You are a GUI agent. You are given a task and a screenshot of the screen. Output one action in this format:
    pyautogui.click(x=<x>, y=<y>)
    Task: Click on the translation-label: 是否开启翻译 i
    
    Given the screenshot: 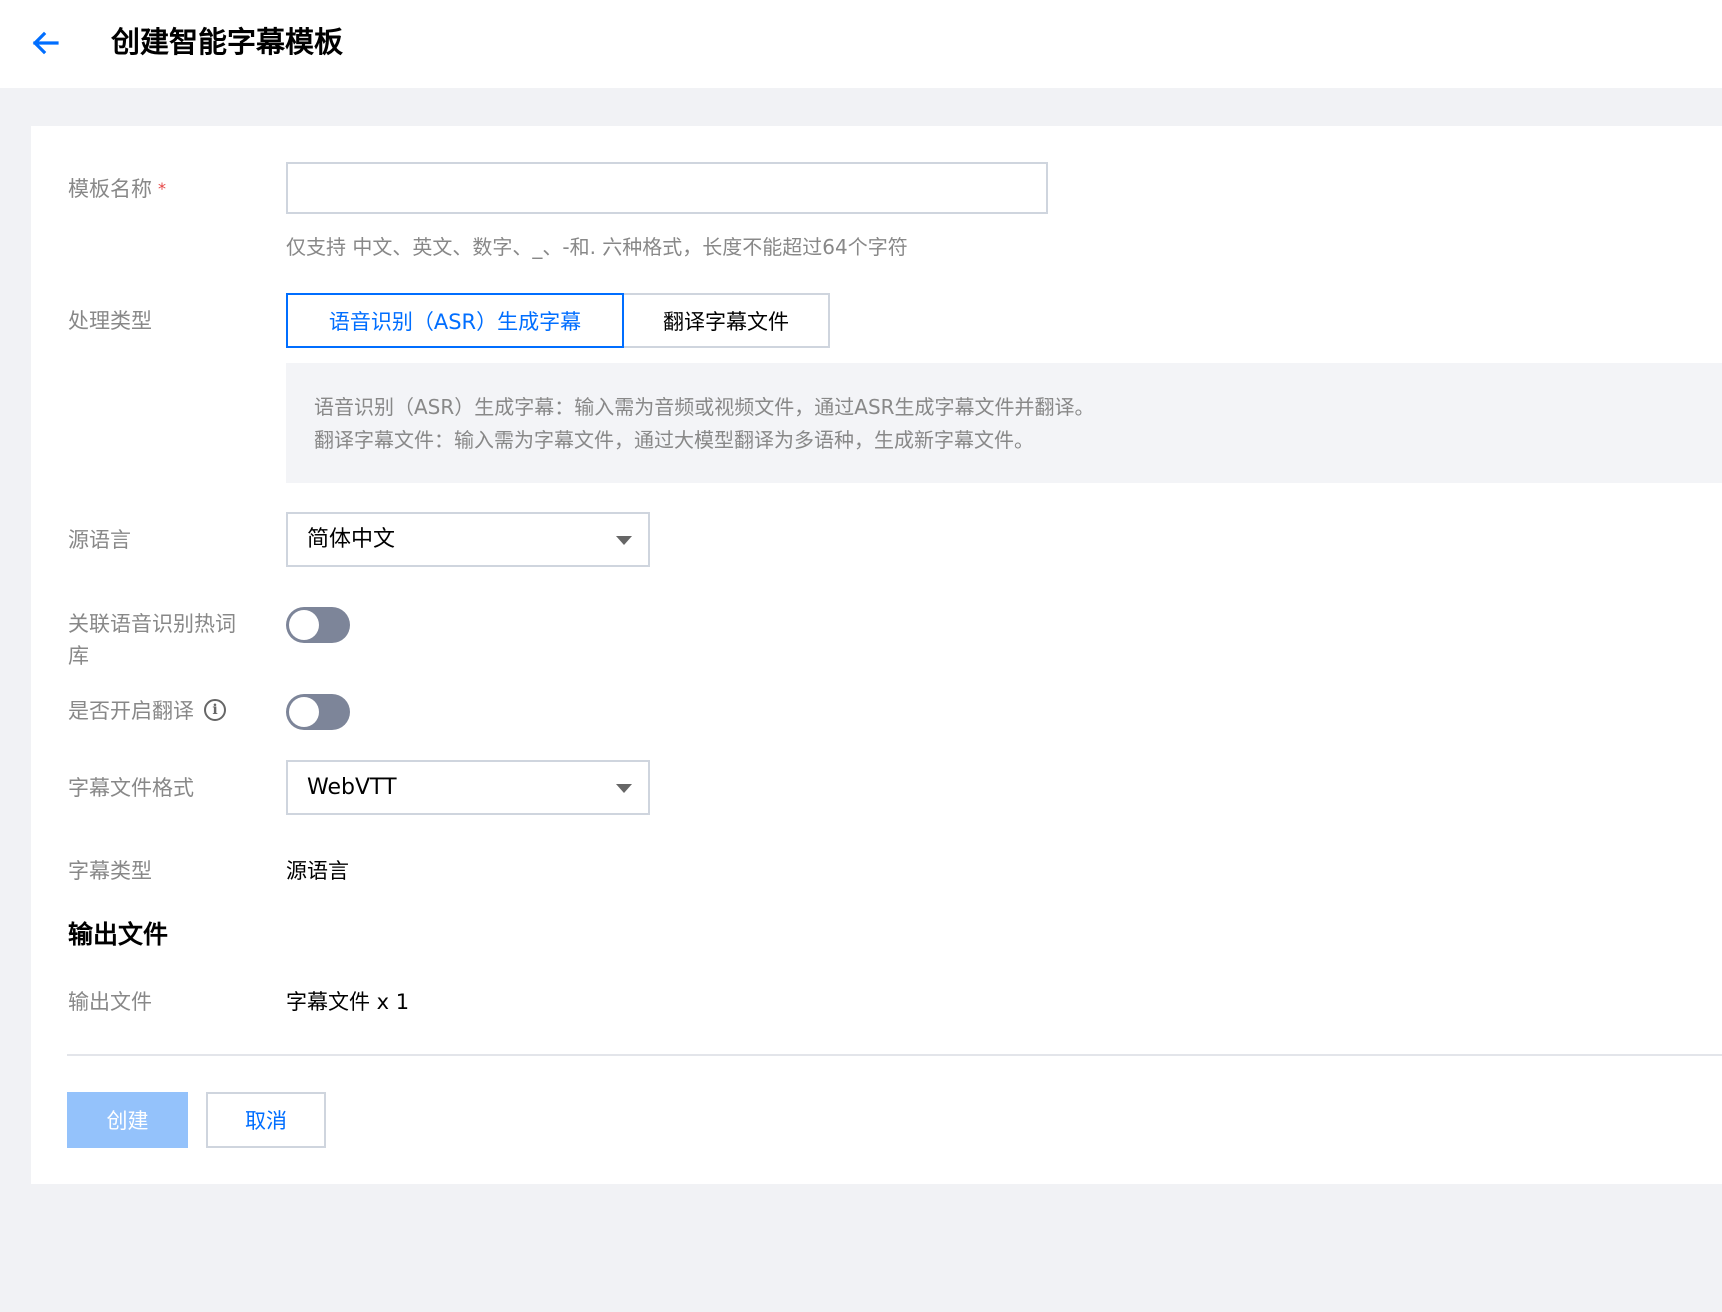 What is the action you would take?
    pyautogui.click(x=147, y=711)
    